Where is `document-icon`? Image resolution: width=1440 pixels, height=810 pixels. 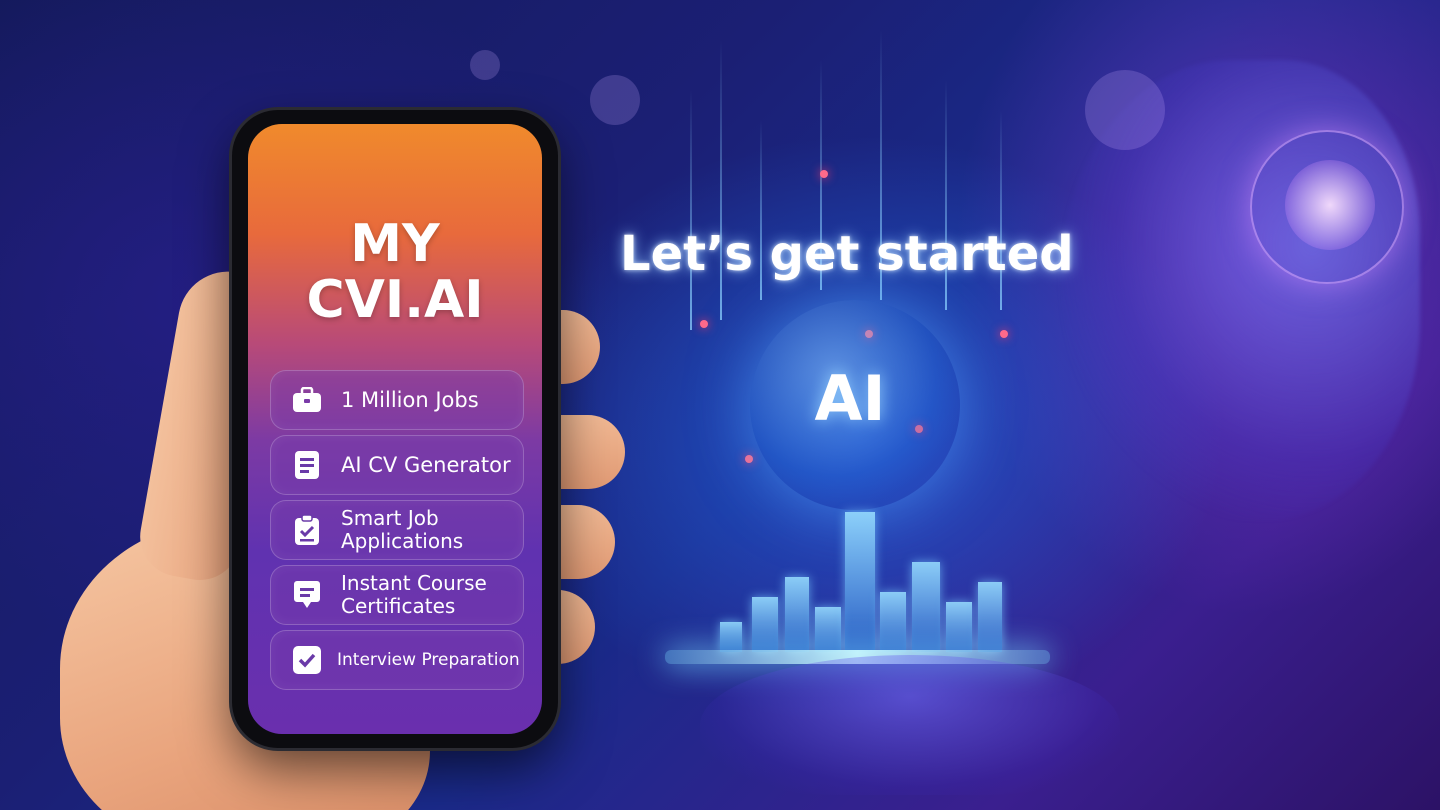 document-icon is located at coordinates (307, 465).